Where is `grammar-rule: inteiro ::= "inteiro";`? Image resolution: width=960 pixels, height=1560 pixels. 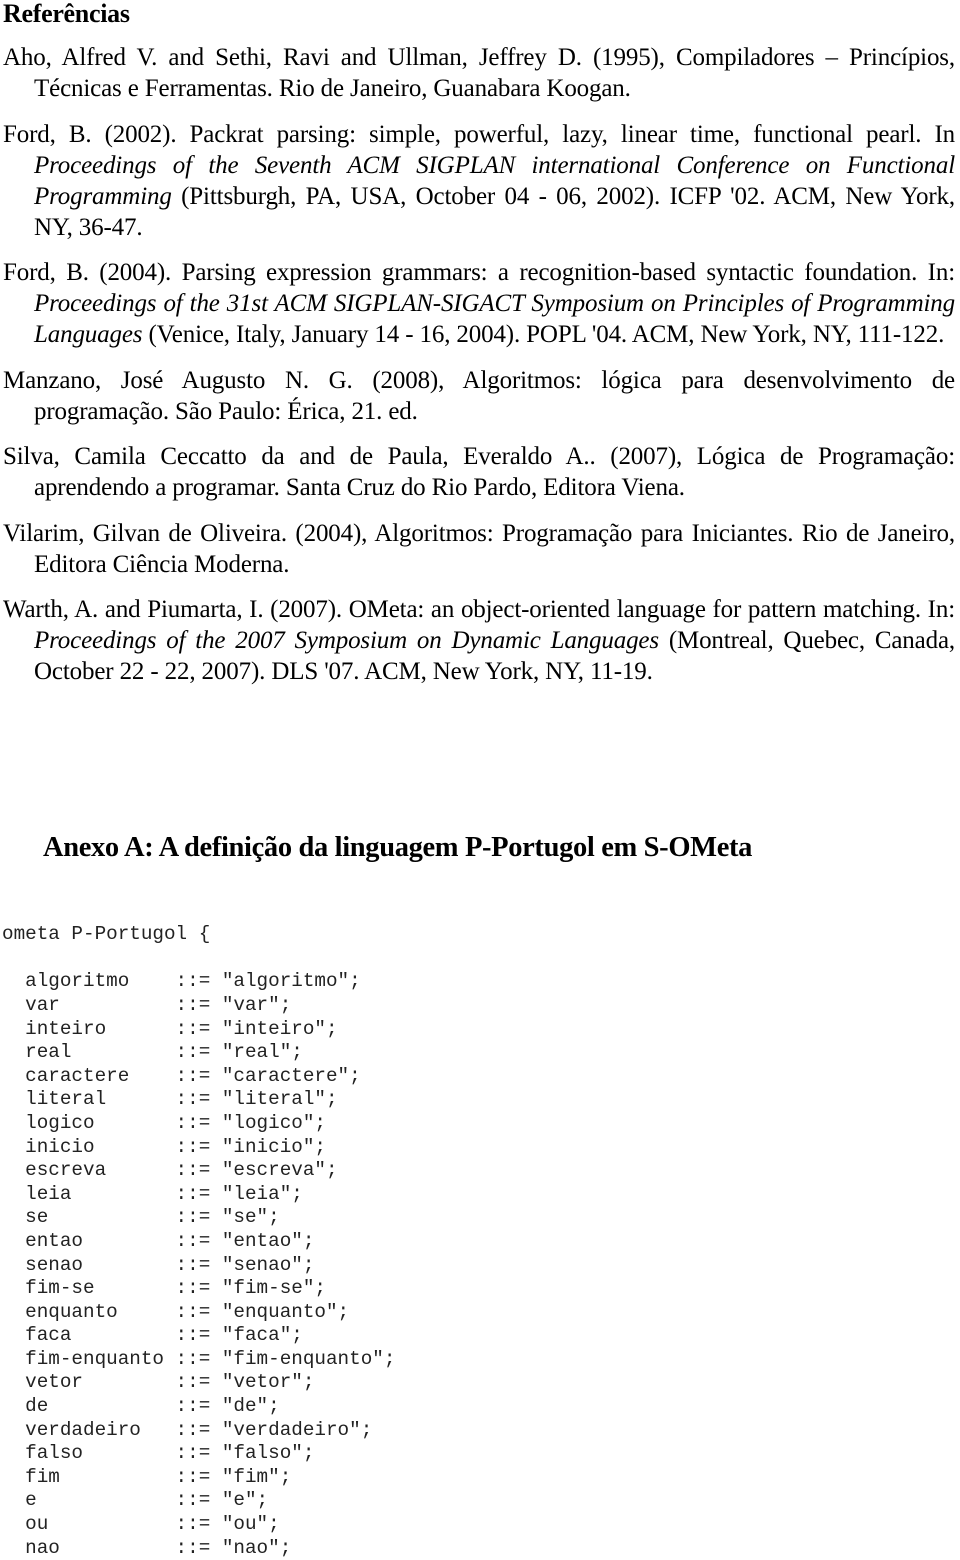 grammar-rule: inteiro ::= "inteiro"; is located at coordinates (198, 1030).